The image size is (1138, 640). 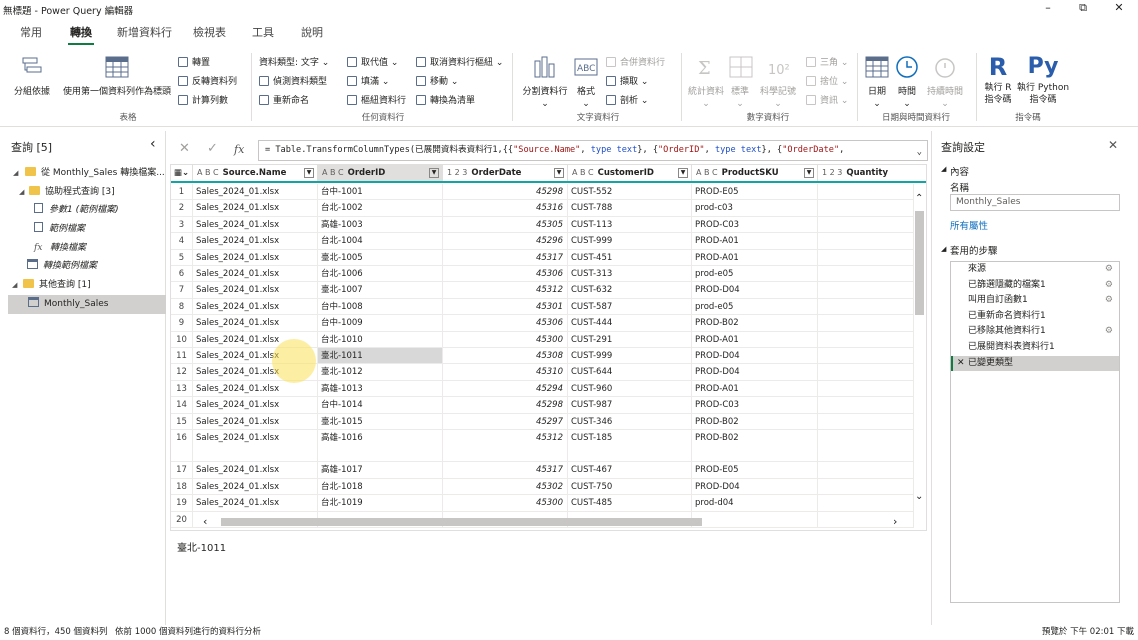 What do you see at coordinates (827, 101) in the screenshot?
I see `info-button: 資訊 ⌄` at bounding box center [827, 101].